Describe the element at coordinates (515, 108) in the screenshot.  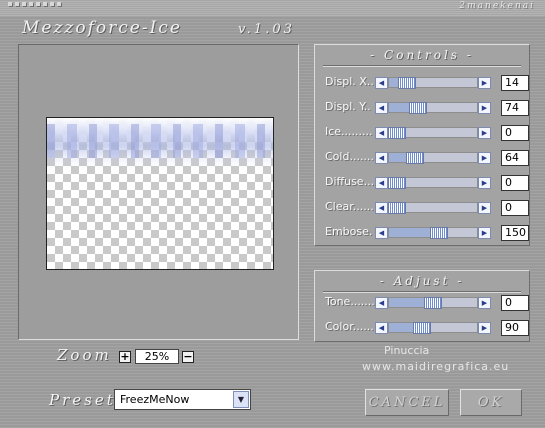
I see `controls-value-field-1: 74` at that location.